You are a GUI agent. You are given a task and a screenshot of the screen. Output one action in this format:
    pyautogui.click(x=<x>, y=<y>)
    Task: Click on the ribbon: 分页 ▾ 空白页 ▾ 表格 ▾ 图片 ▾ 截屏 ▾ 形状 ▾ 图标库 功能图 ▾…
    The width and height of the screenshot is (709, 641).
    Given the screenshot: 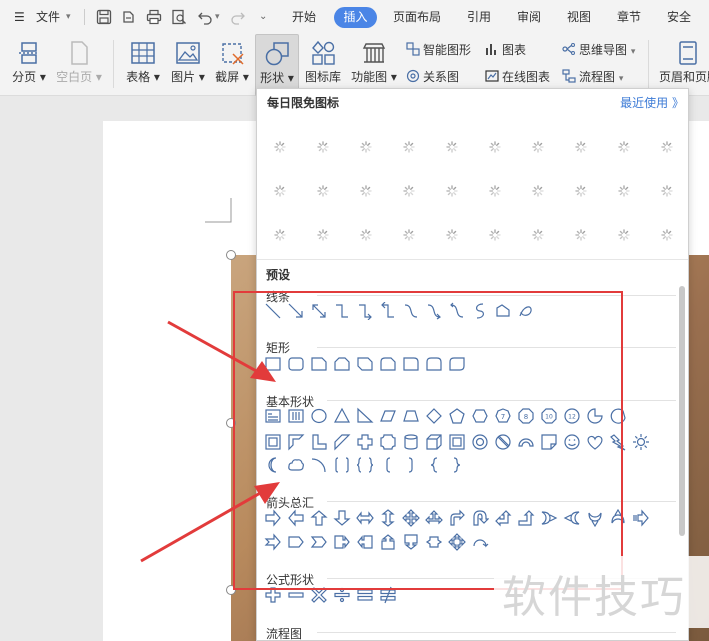 What is the action you would take?
    pyautogui.click(x=354, y=65)
    